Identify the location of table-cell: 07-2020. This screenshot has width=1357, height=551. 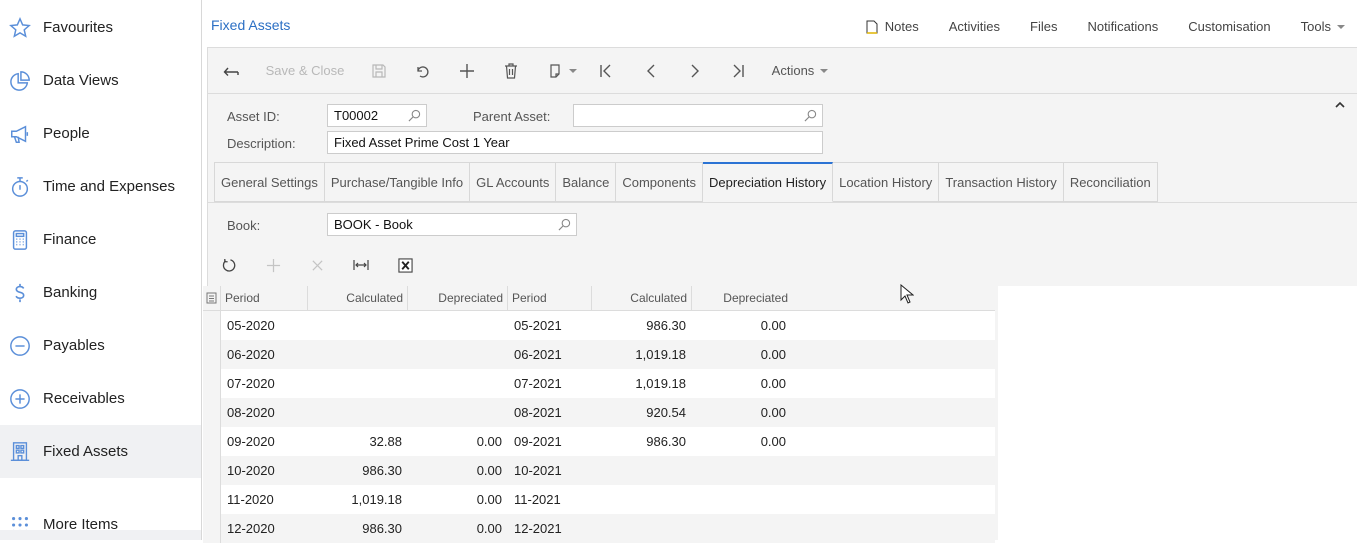
(264, 383).